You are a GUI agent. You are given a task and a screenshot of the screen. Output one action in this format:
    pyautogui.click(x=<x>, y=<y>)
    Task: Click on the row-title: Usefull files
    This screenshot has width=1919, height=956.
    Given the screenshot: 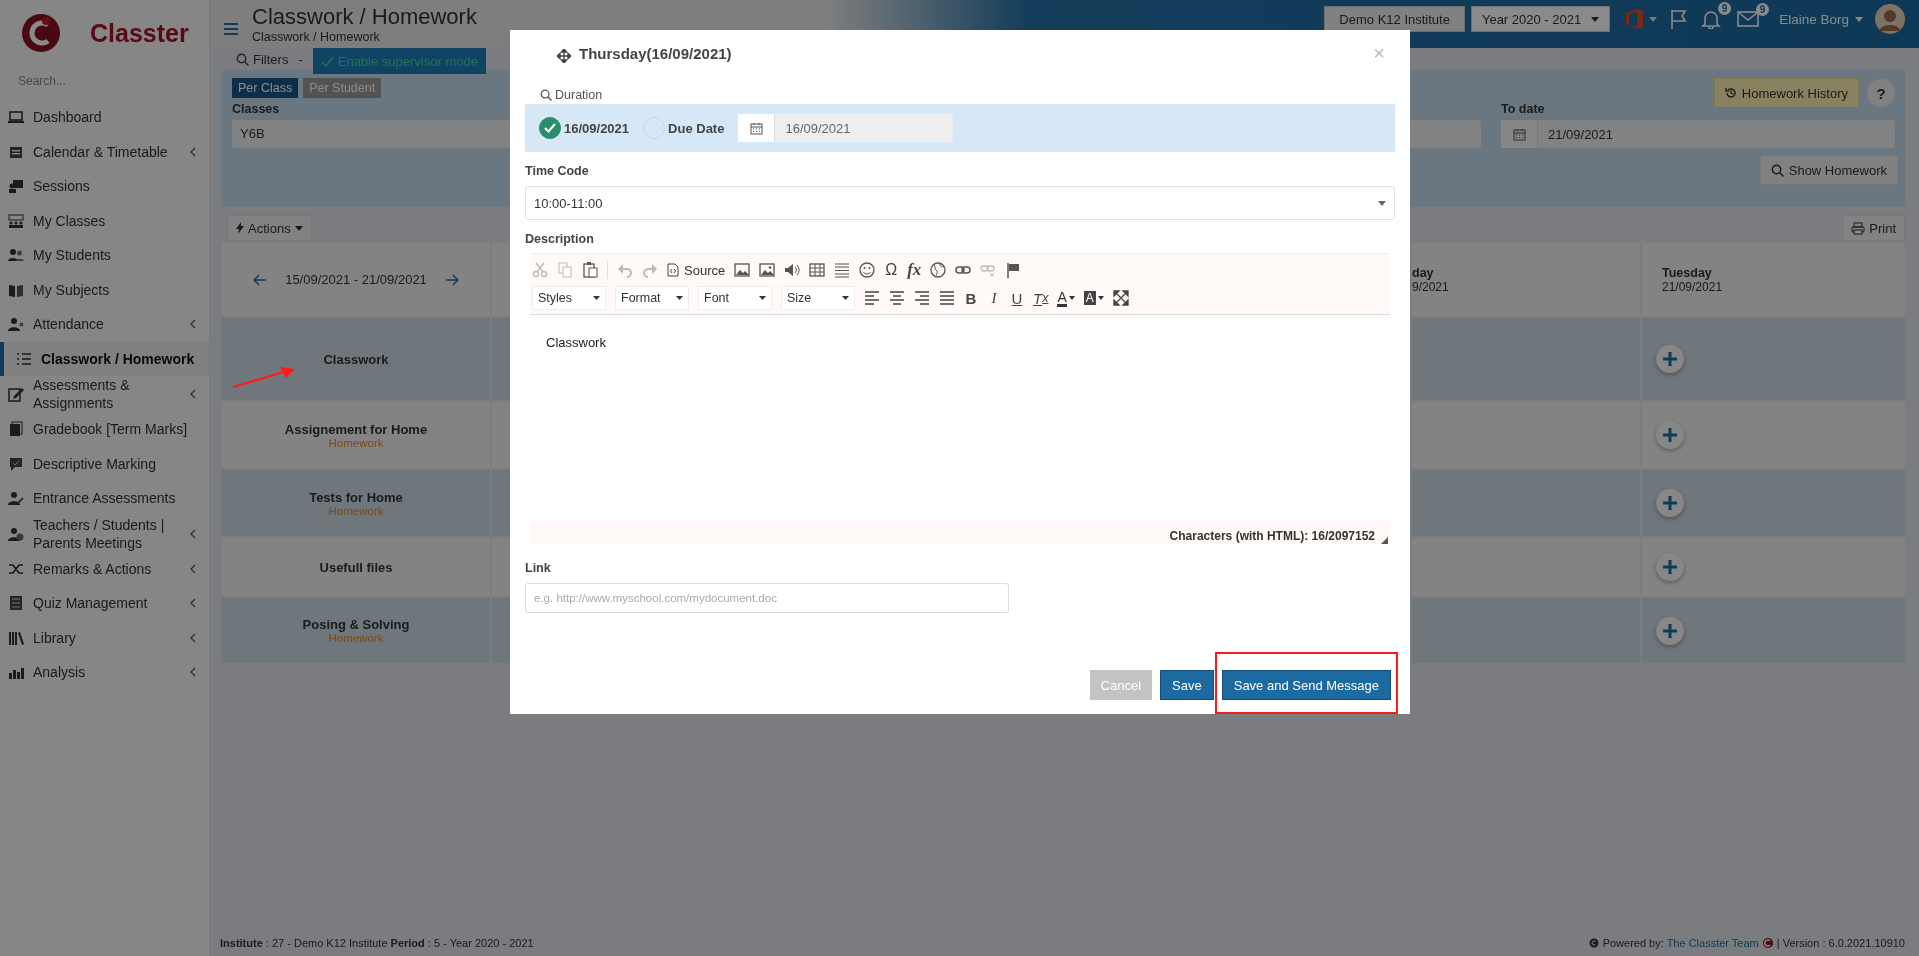 What is the action you would take?
    pyautogui.click(x=356, y=567)
    